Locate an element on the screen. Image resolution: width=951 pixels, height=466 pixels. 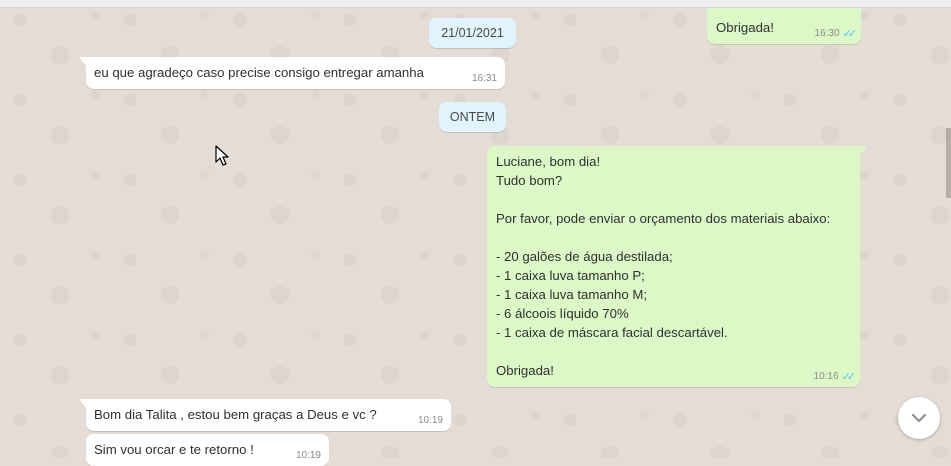
message-text: Obrigada! is located at coordinates (745, 27).